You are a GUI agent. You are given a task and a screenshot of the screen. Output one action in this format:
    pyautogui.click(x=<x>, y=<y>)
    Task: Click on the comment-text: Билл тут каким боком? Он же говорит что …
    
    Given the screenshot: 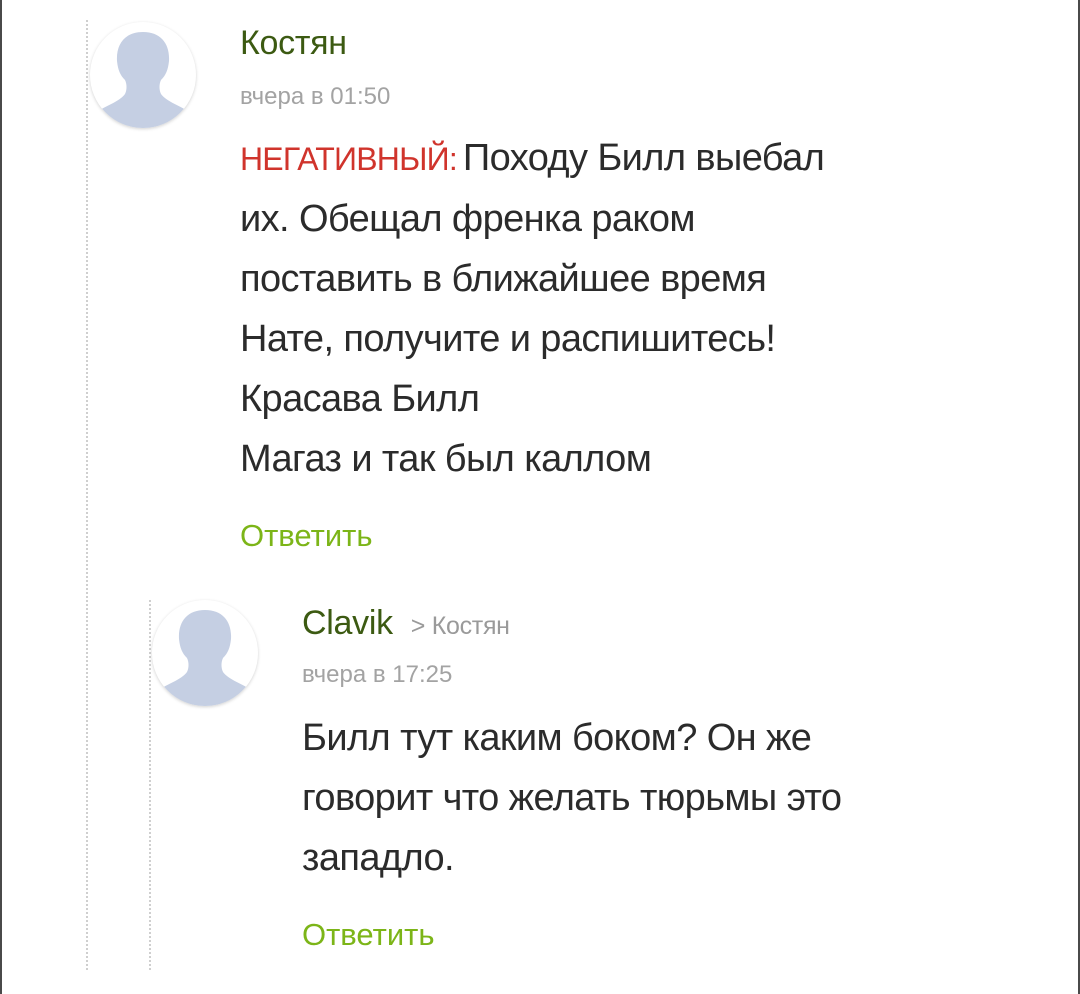 What is the action you would take?
    pyautogui.click(x=572, y=798)
    